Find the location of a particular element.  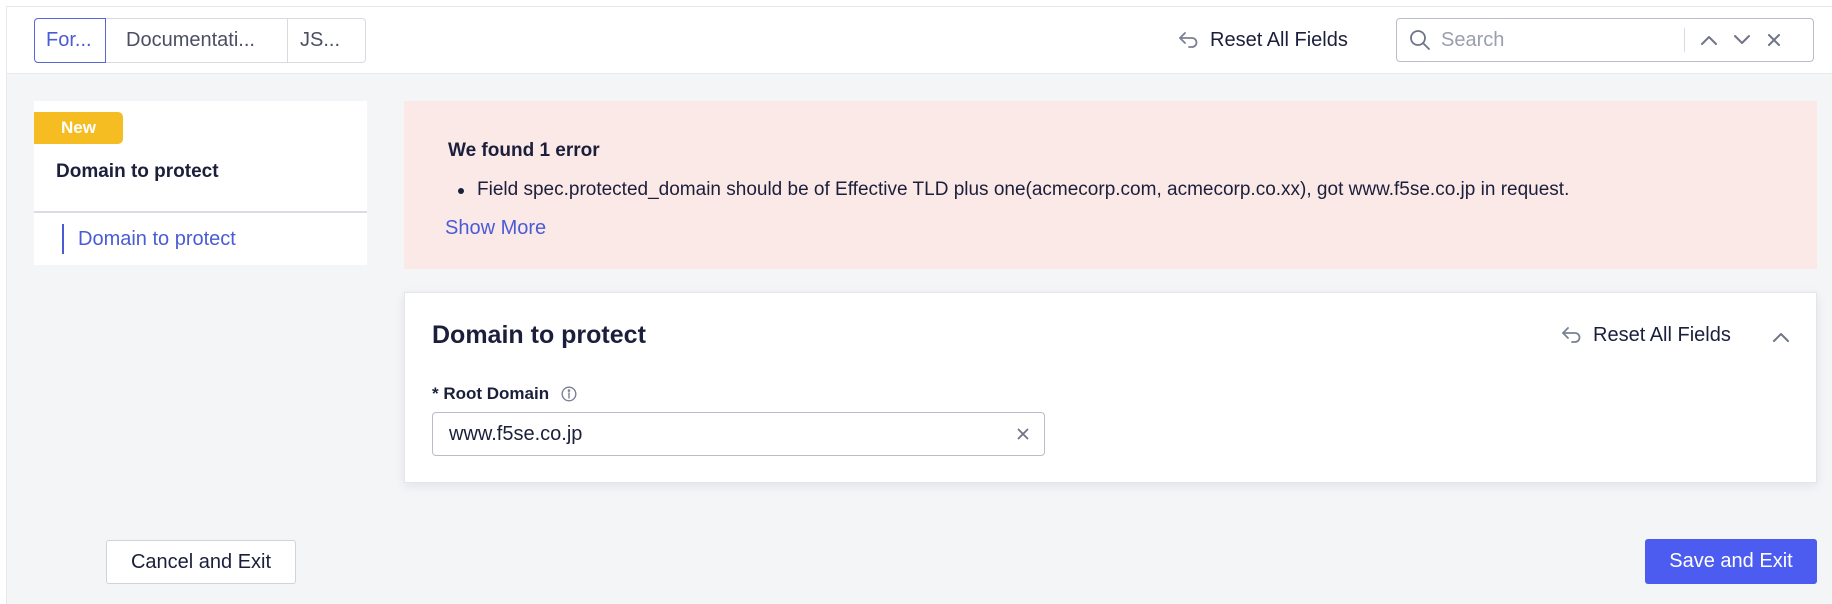

sidebar-title: Domain to protect is located at coordinates (137, 171).